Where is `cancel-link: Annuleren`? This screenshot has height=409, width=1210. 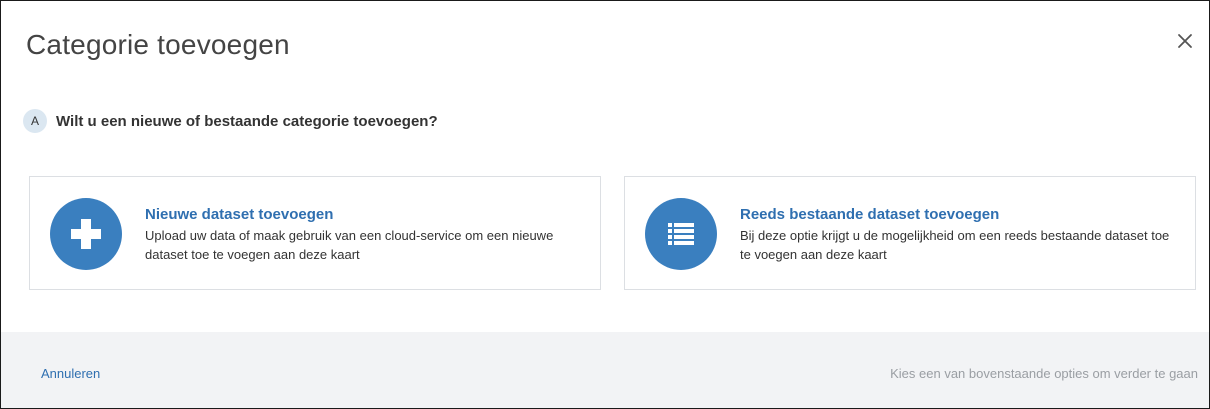 cancel-link: Annuleren is located at coordinates (70, 373).